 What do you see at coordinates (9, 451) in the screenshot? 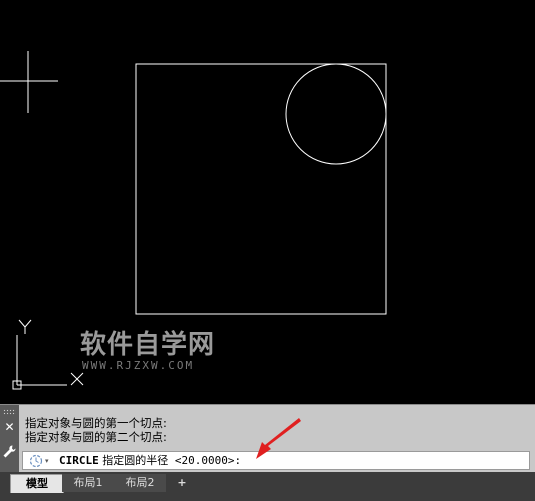
I see `wrench-icon` at bounding box center [9, 451].